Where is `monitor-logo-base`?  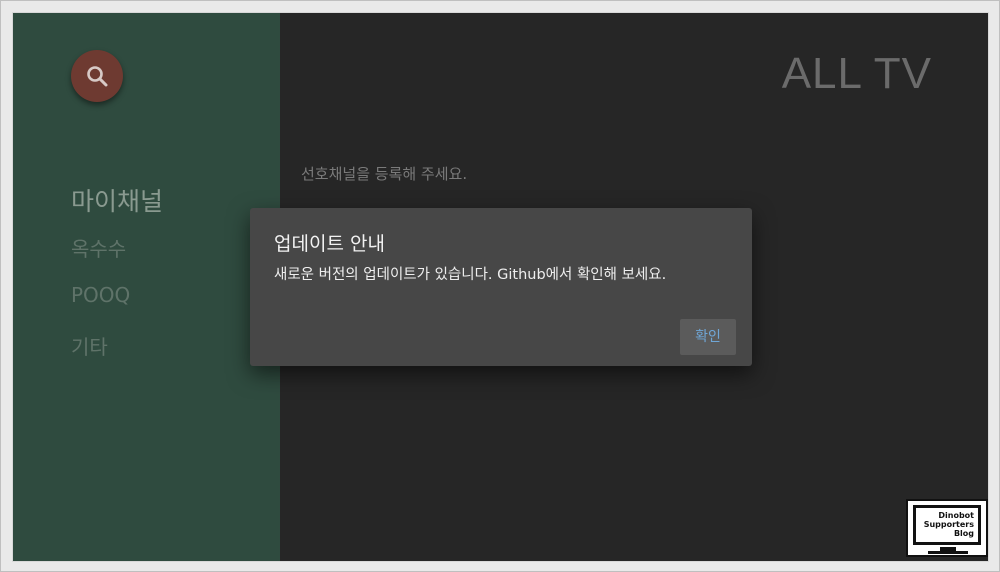 monitor-logo-base is located at coordinates (948, 552).